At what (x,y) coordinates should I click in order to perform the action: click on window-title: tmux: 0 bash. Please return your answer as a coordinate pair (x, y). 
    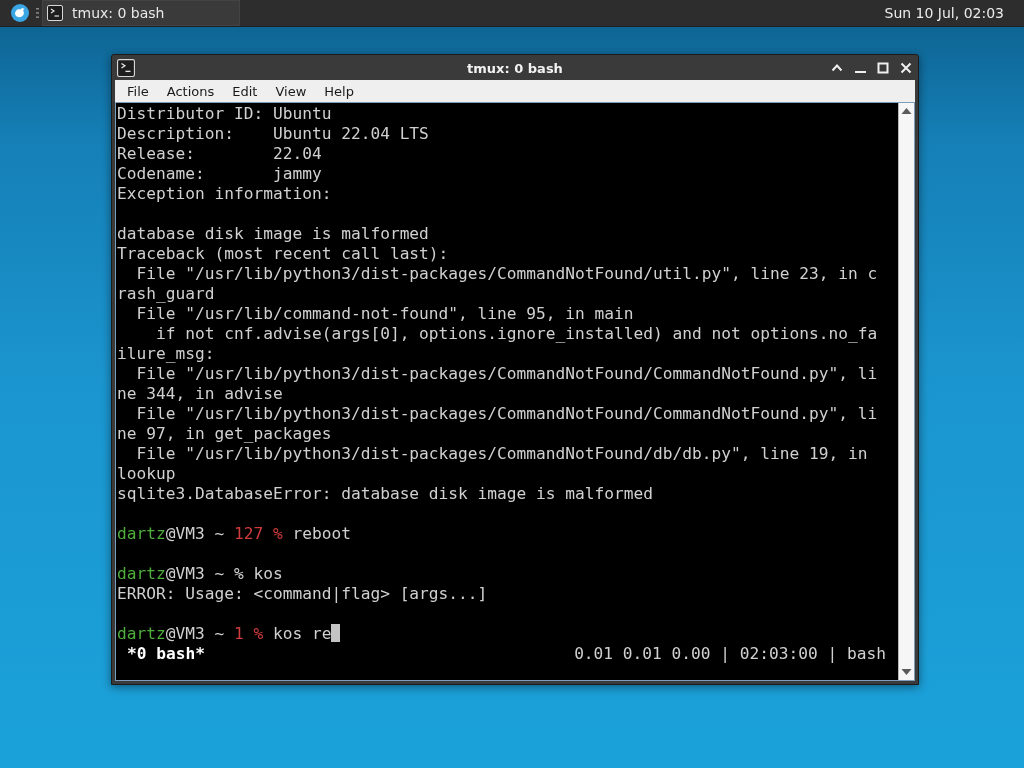
    Looking at the image, I should click on (515, 68).